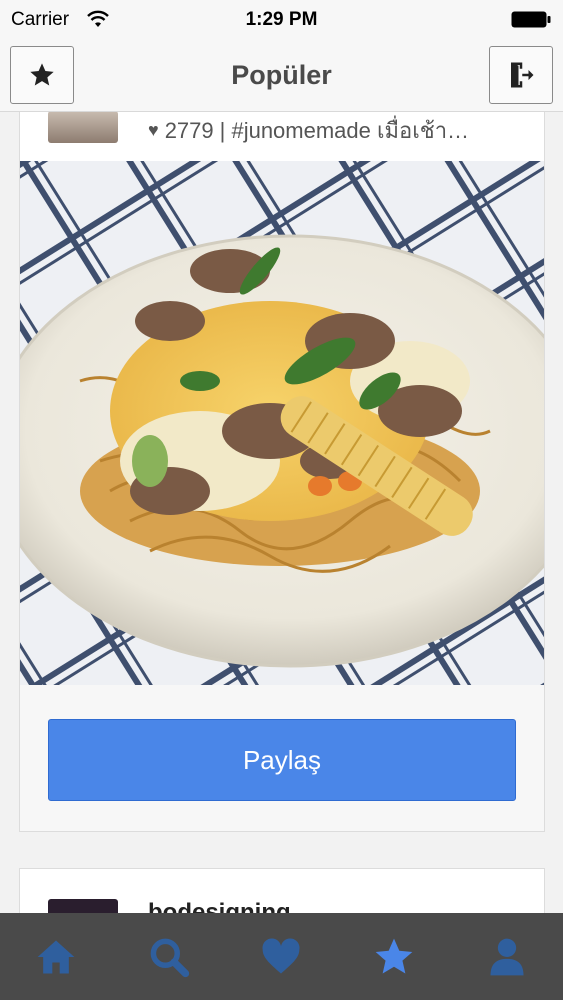  I want to click on status-bar: Carrier 1:29 PM, so click(281, 20).